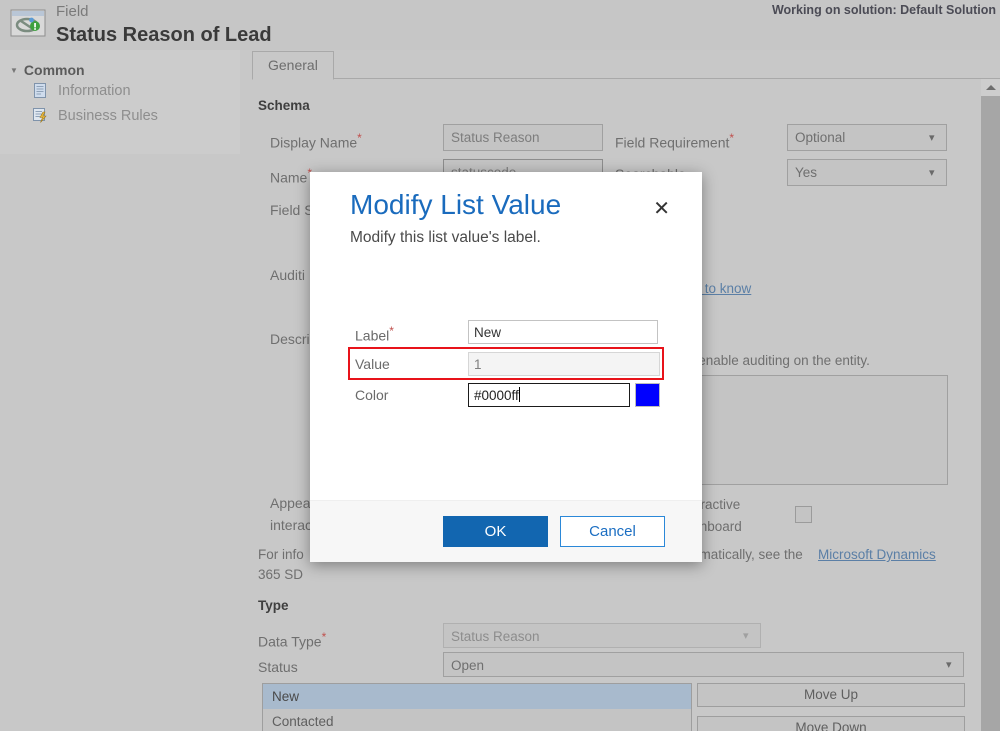  What do you see at coordinates (290, 503) in the screenshot?
I see `appears-in-interactive-label-line1: Appea` at bounding box center [290, 503].